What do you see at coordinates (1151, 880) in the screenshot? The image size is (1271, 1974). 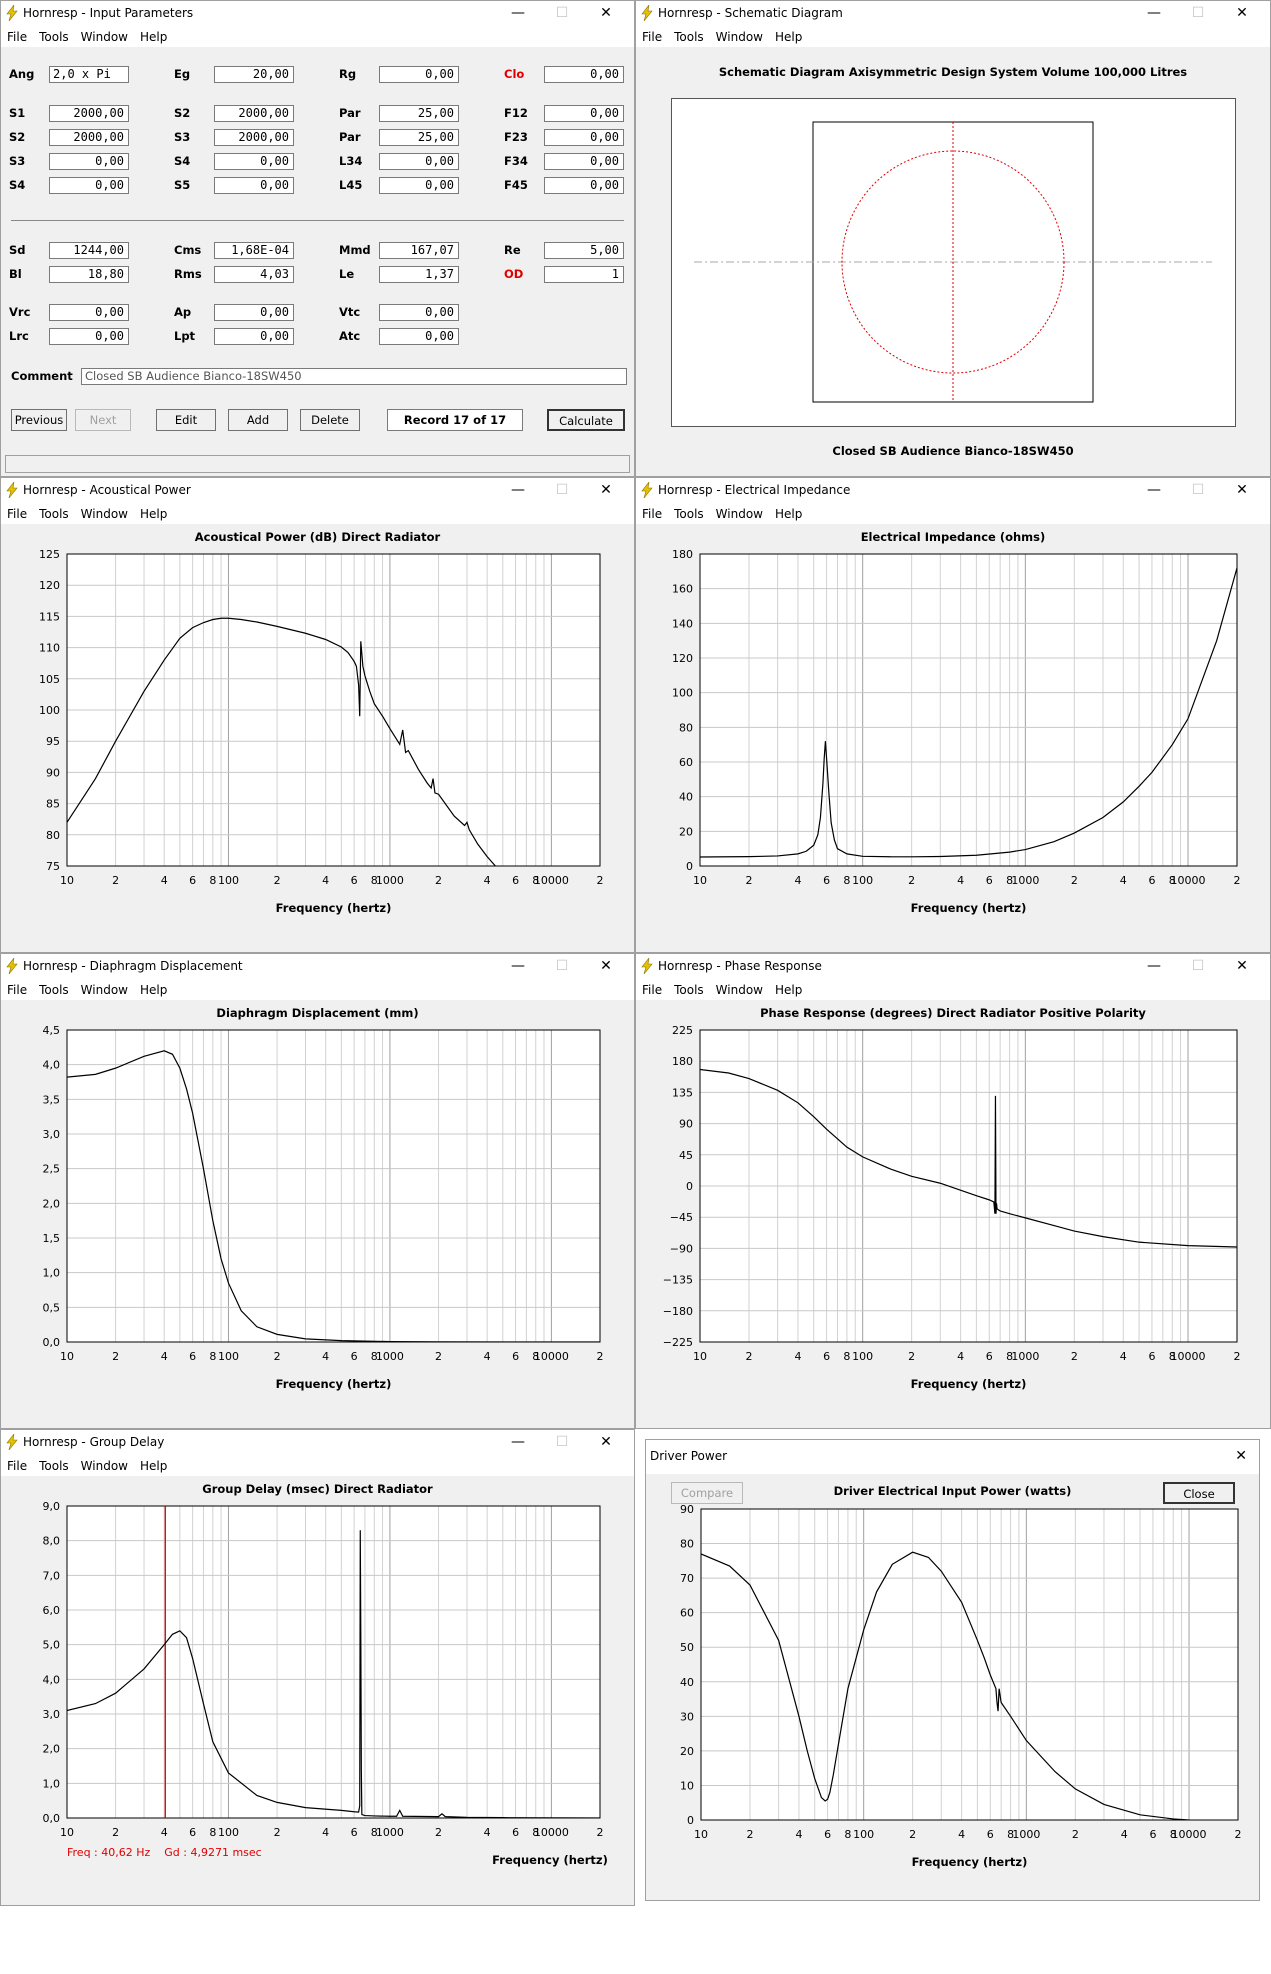 I see `x-tick-label: 6` at bounding box center [1151, 880].